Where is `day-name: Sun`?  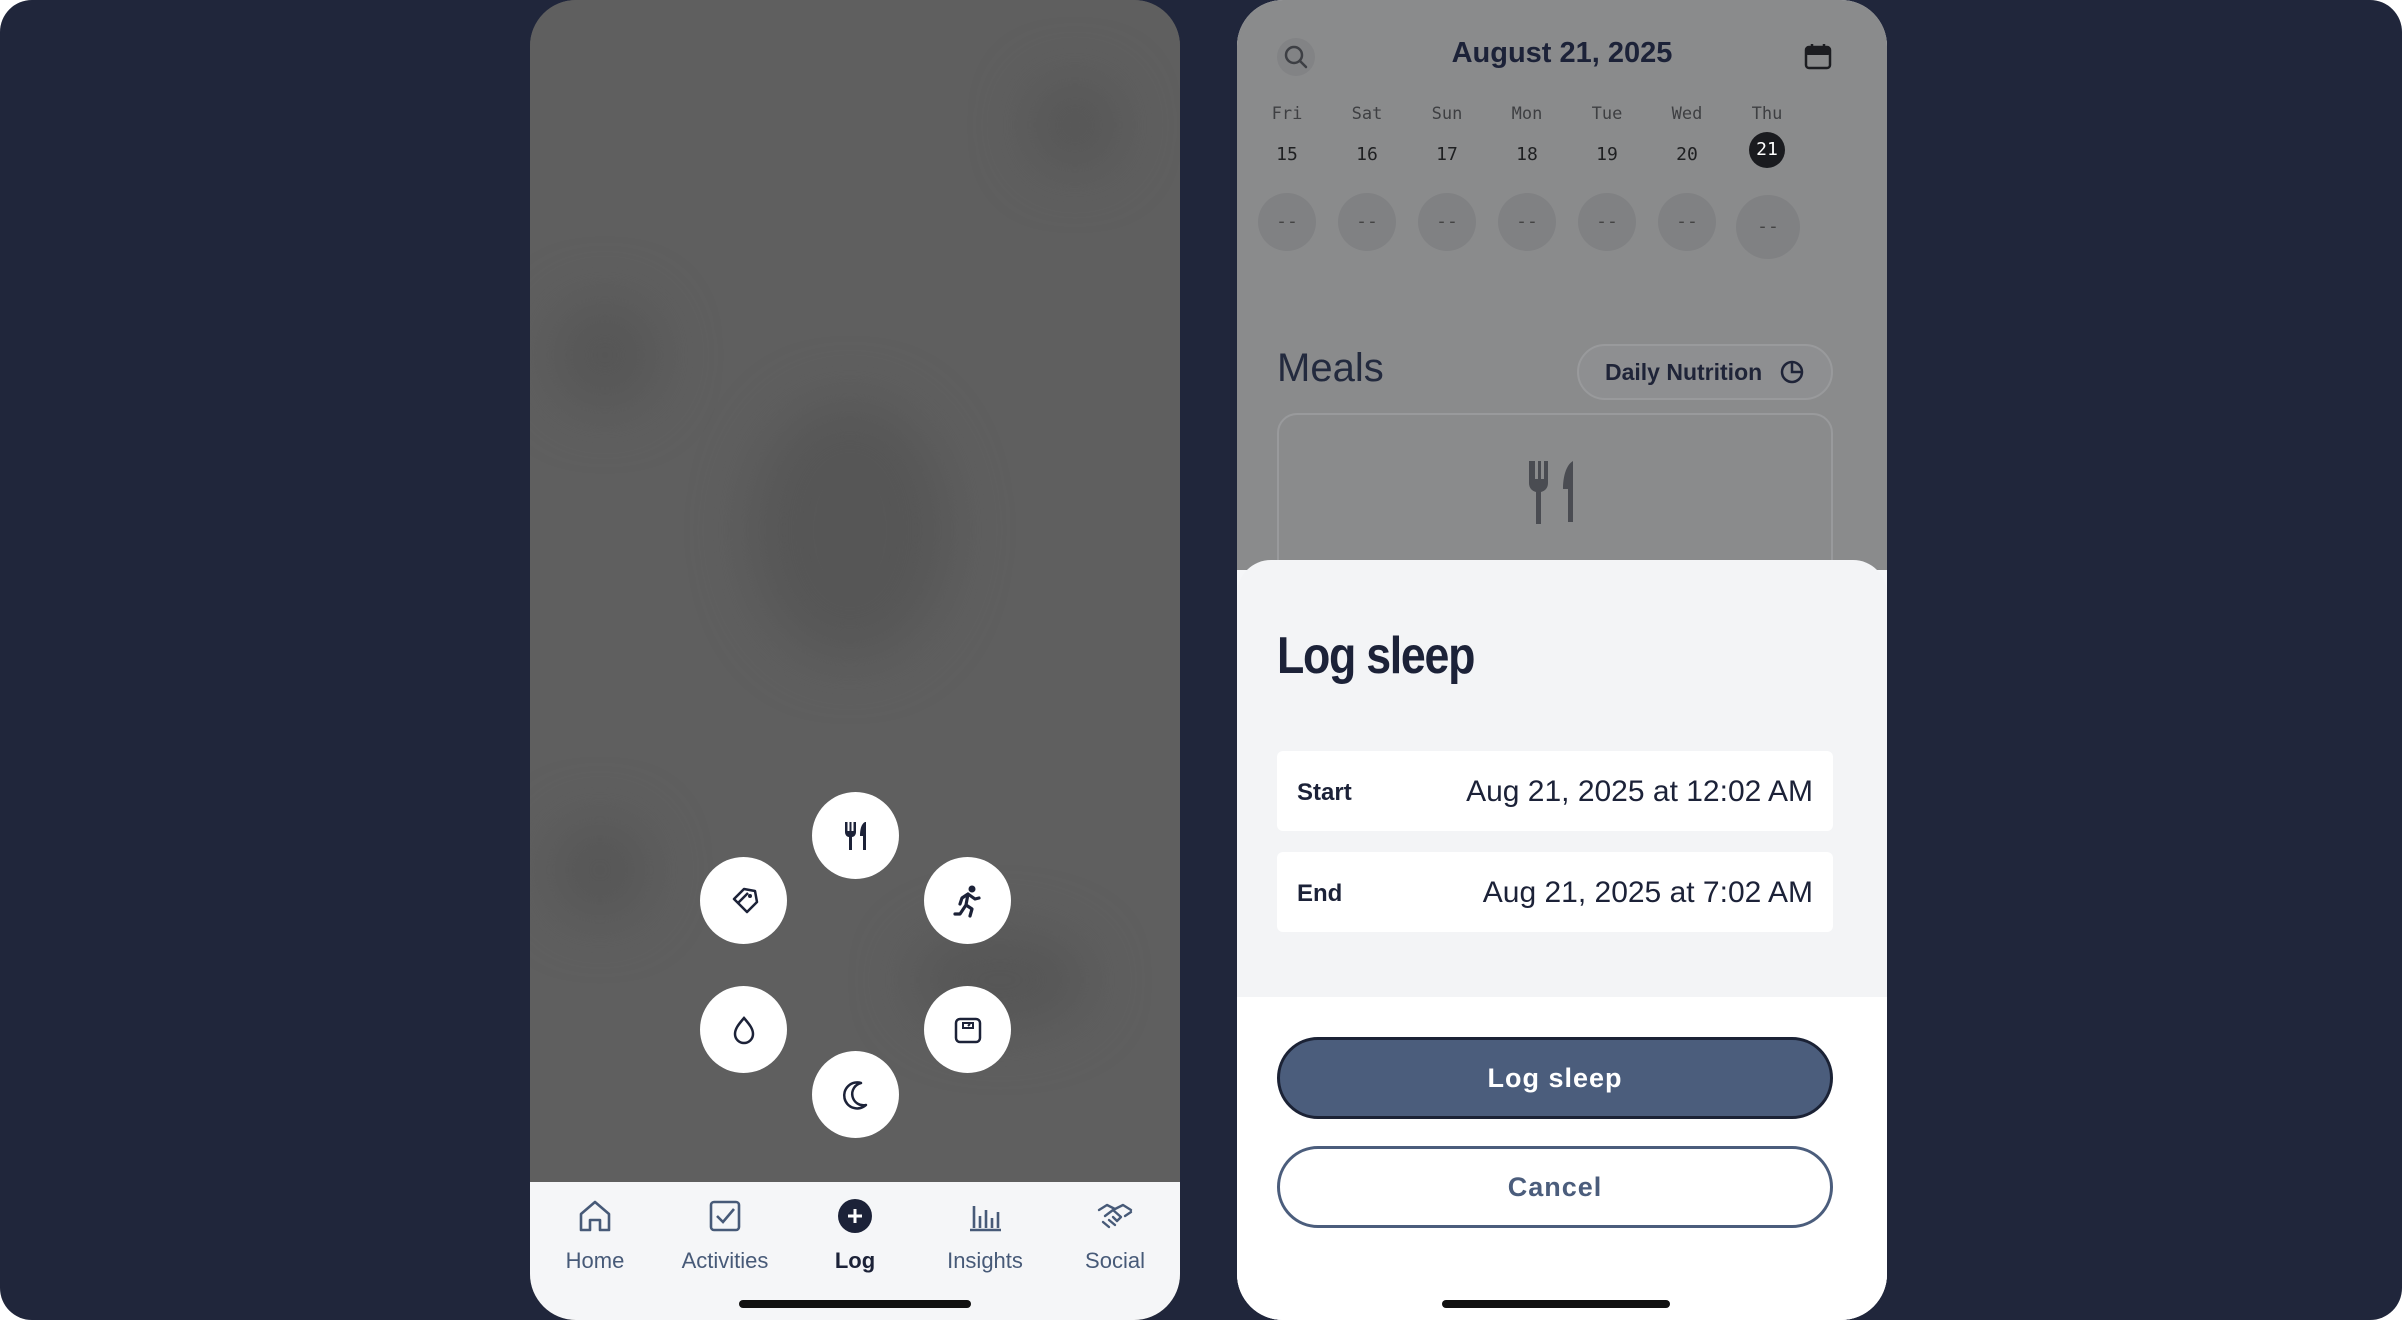 day-name: Sun is located at coordinates (1447, 114).